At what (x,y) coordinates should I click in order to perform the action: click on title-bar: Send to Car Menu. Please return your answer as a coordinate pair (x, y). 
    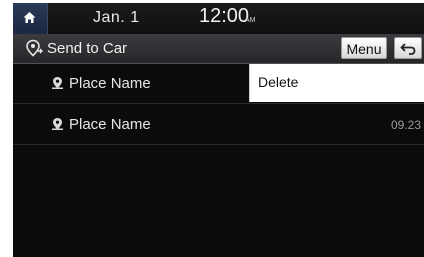
    Looking at the image, I should click on (218, 49).